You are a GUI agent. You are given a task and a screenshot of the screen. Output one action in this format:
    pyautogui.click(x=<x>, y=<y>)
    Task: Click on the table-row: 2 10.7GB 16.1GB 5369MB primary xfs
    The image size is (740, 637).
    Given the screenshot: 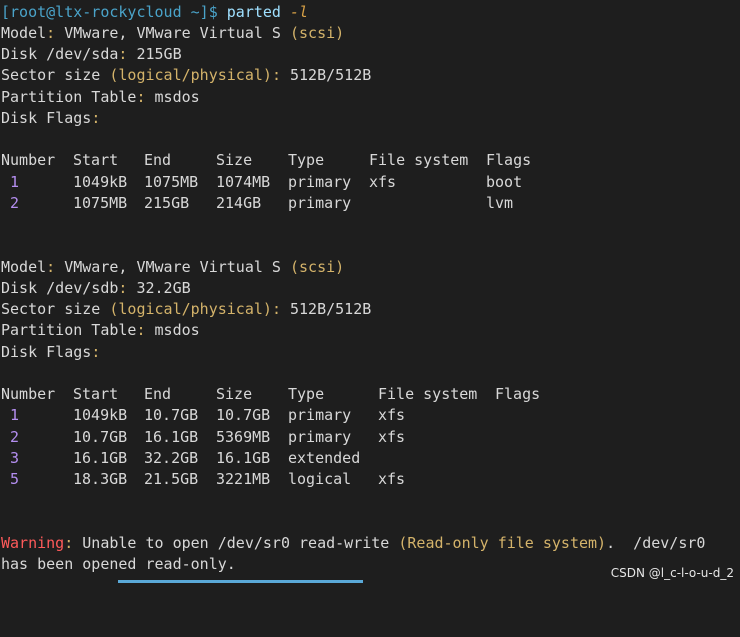 What is the action you would take?
    pyautogui.click(x=370, y=437)
    